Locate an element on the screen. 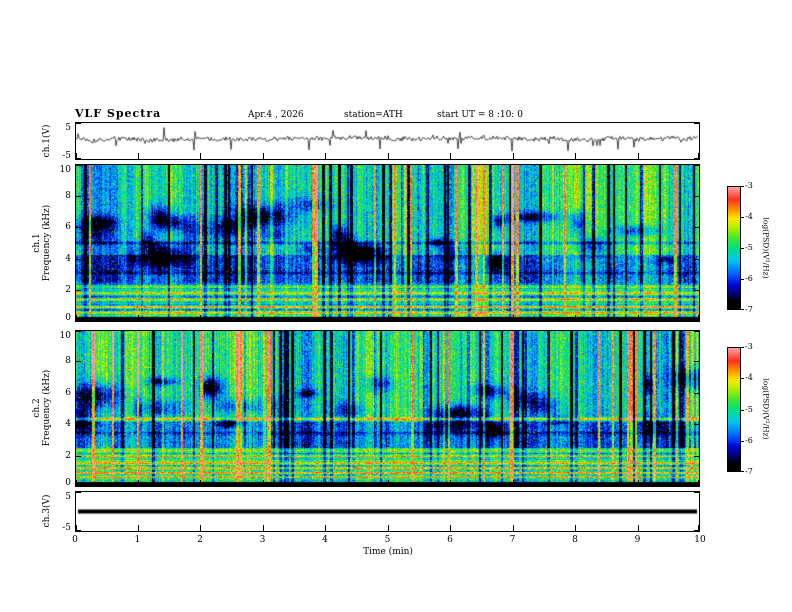  xaxis-label: Time (min) is located at coordinates (388, 552).